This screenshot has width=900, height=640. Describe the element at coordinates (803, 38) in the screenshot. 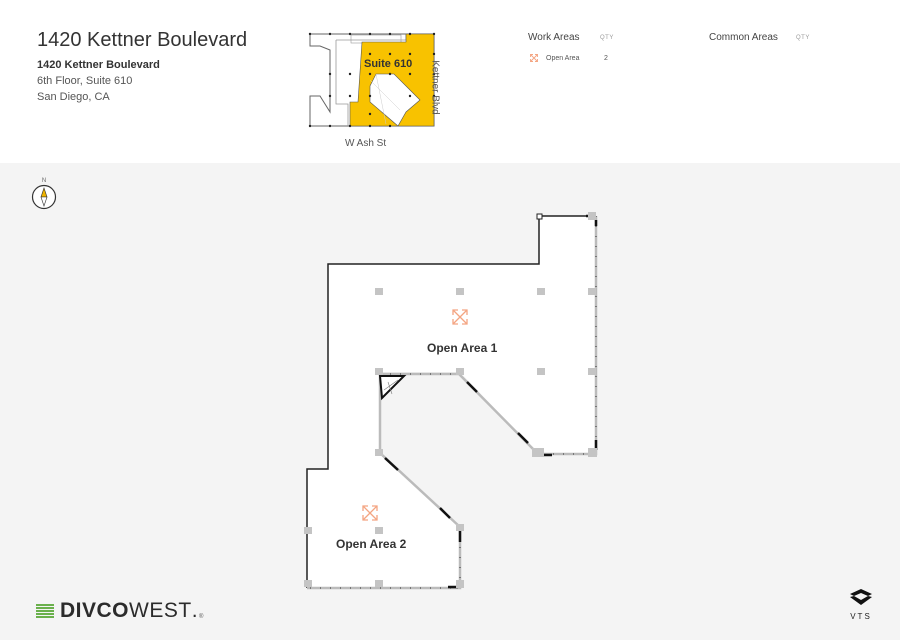

I see `legend-common-areas-qty-label: QTY` at that location.